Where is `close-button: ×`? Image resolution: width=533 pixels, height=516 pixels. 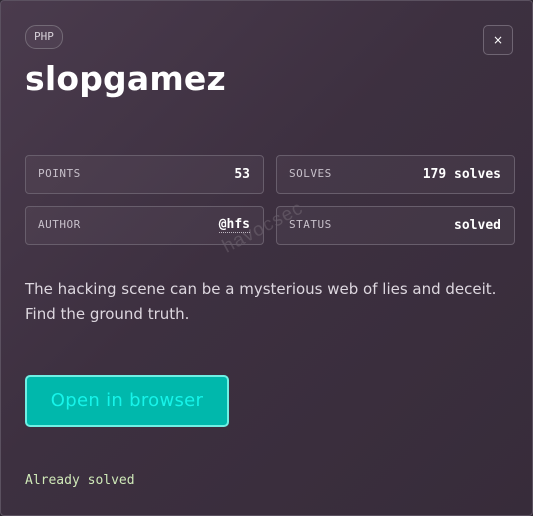
close-button: × is located at coordinates (498, 40).